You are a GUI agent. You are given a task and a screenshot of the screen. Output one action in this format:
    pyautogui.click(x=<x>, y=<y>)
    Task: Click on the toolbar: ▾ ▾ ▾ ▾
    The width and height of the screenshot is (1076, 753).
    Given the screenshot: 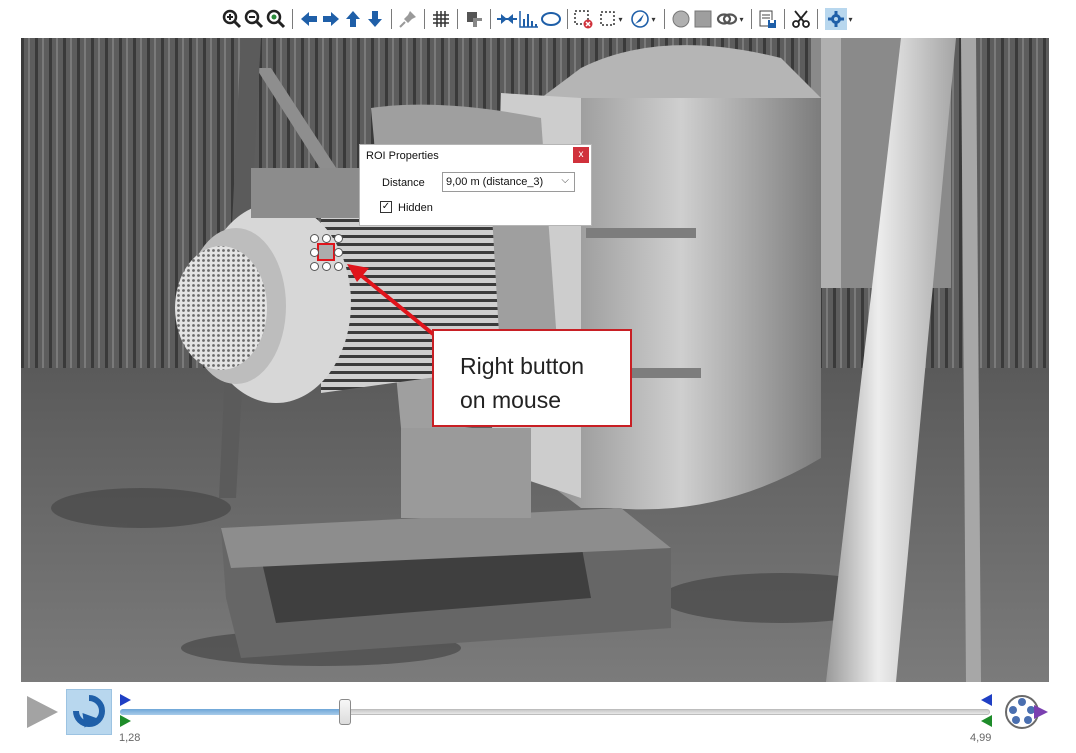 What is the action you would take?
    pyautogui.click(x=538, y=19)
    